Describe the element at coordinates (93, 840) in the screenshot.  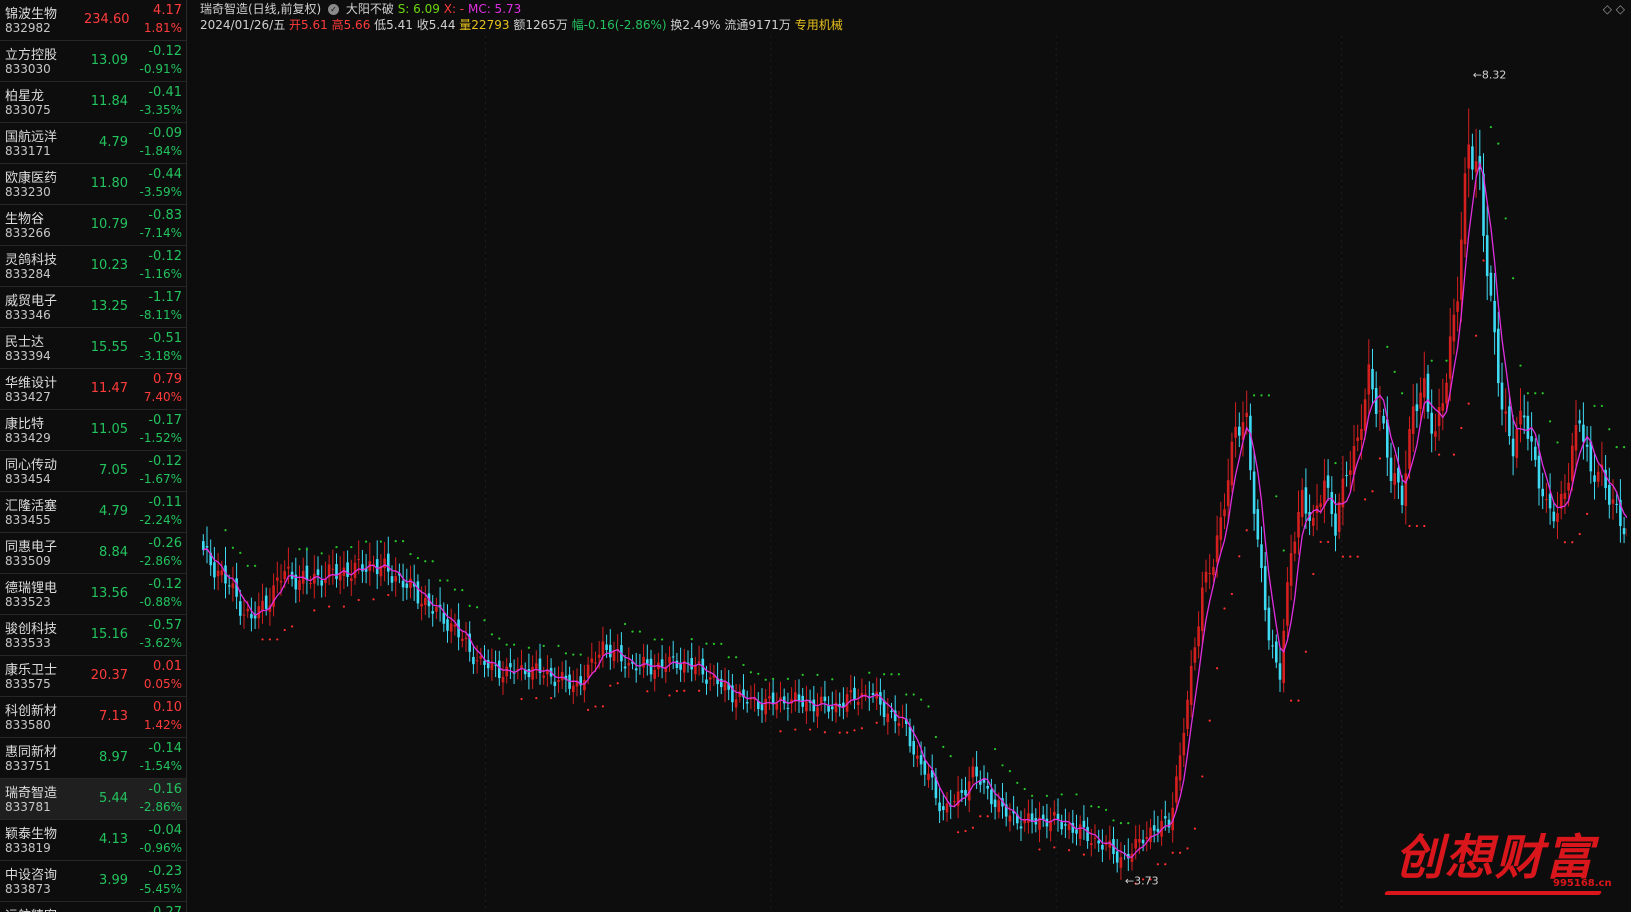
I see `stock-list-item: 颖泰生物 833819 4.13 -0.04 -0.96%` at that location.